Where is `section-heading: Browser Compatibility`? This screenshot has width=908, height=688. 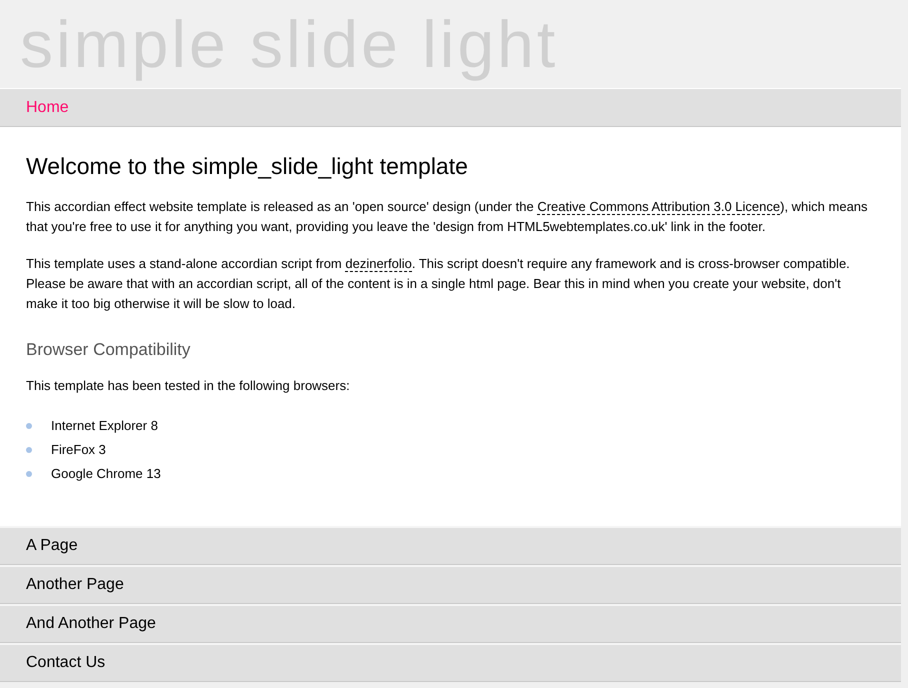
section-heading: Browser Compatibility is located at coordinates (109, 350).